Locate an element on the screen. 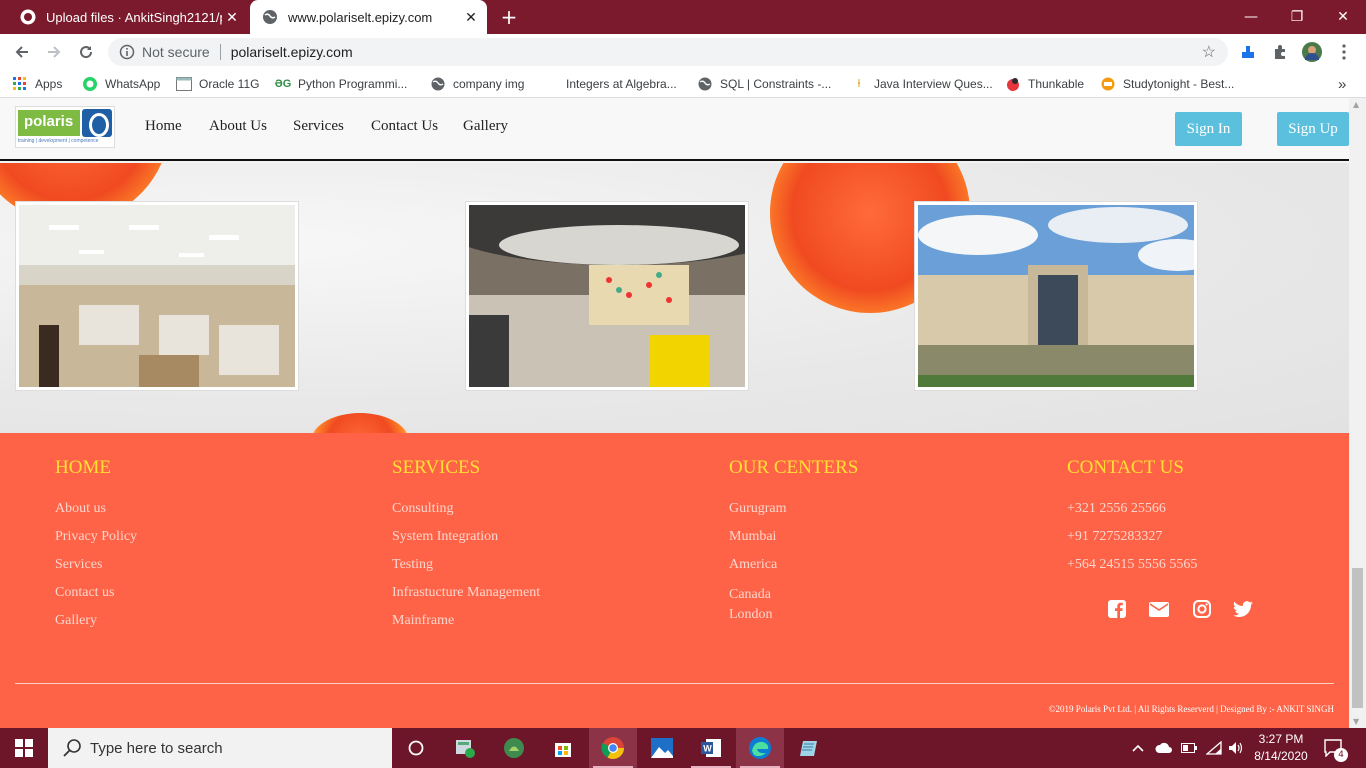 The height and width of the screenshot is (768, 1366). taskbar-search-box: Type here to search is located at coordinates (220, 748).